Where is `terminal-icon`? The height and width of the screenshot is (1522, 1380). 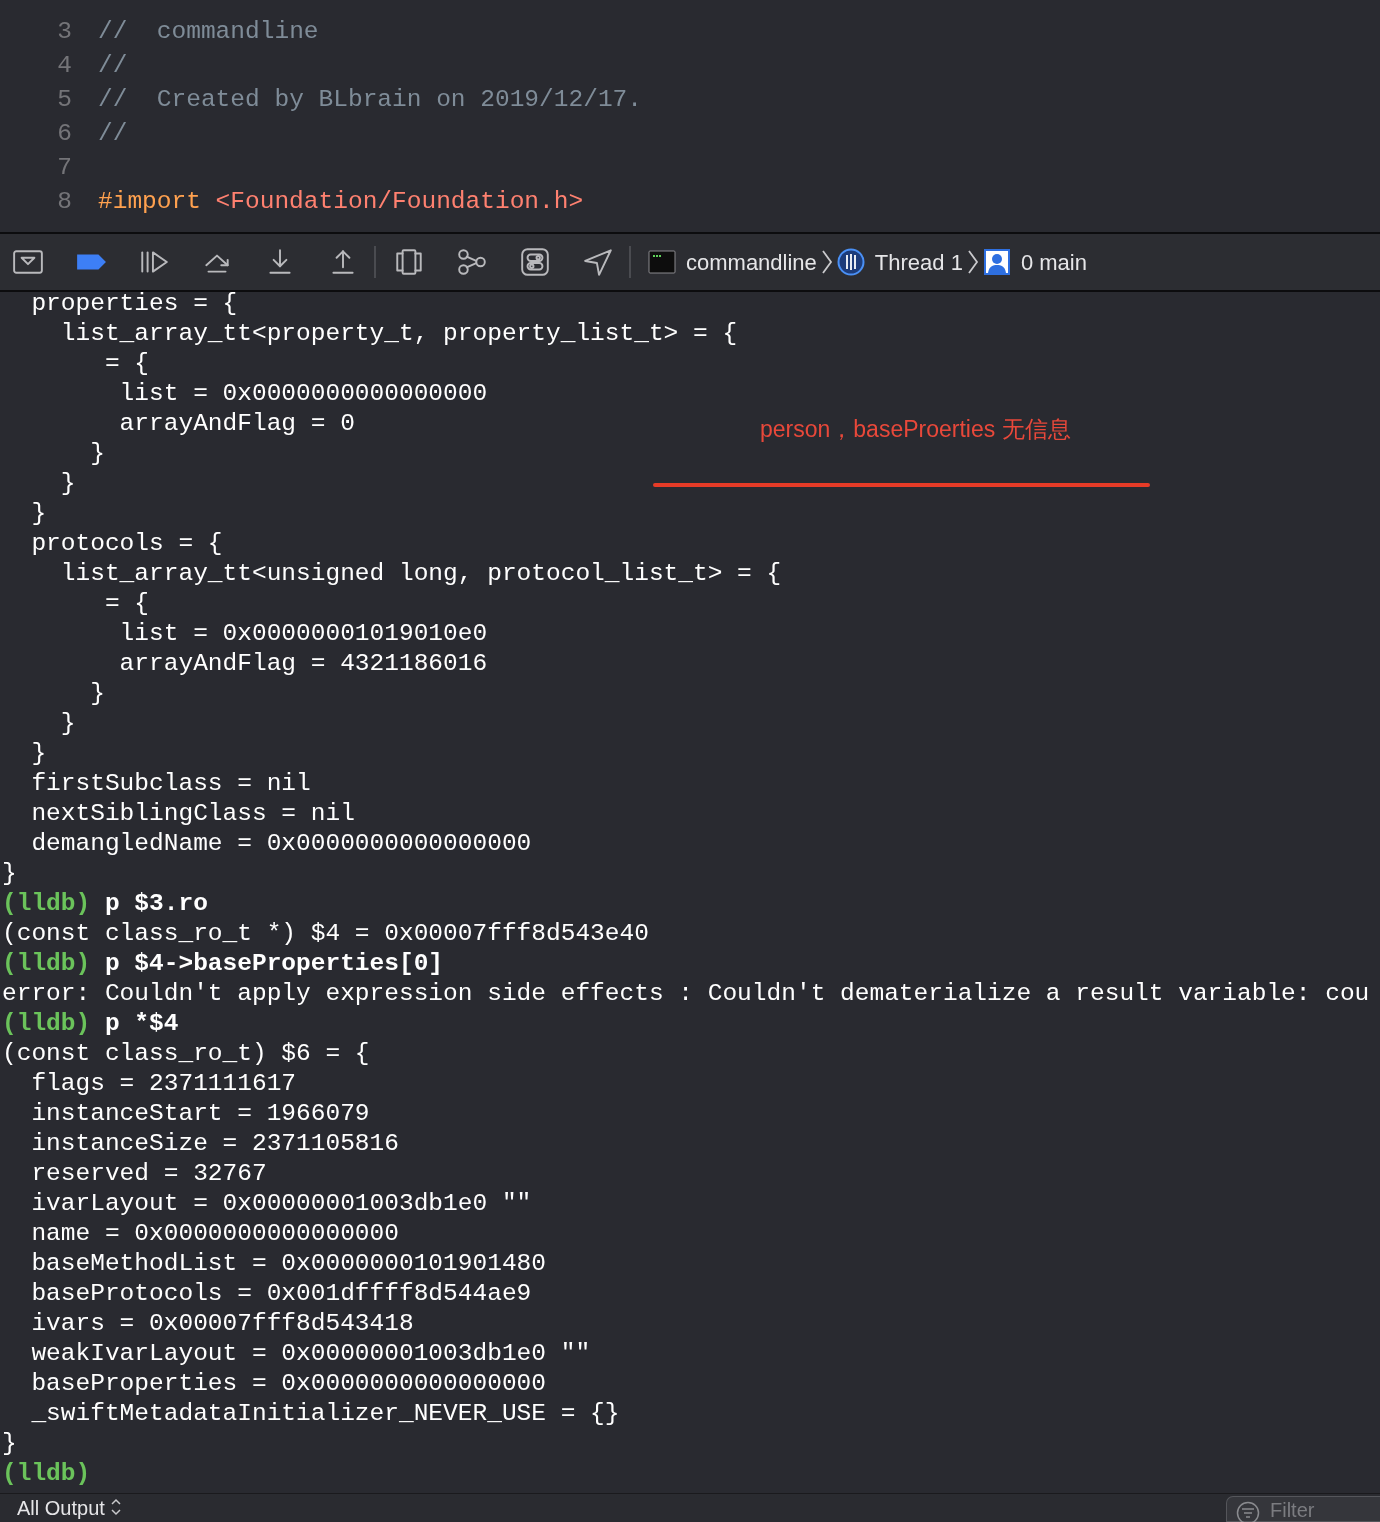
terminal-icon is located at coordinates (662, 262).